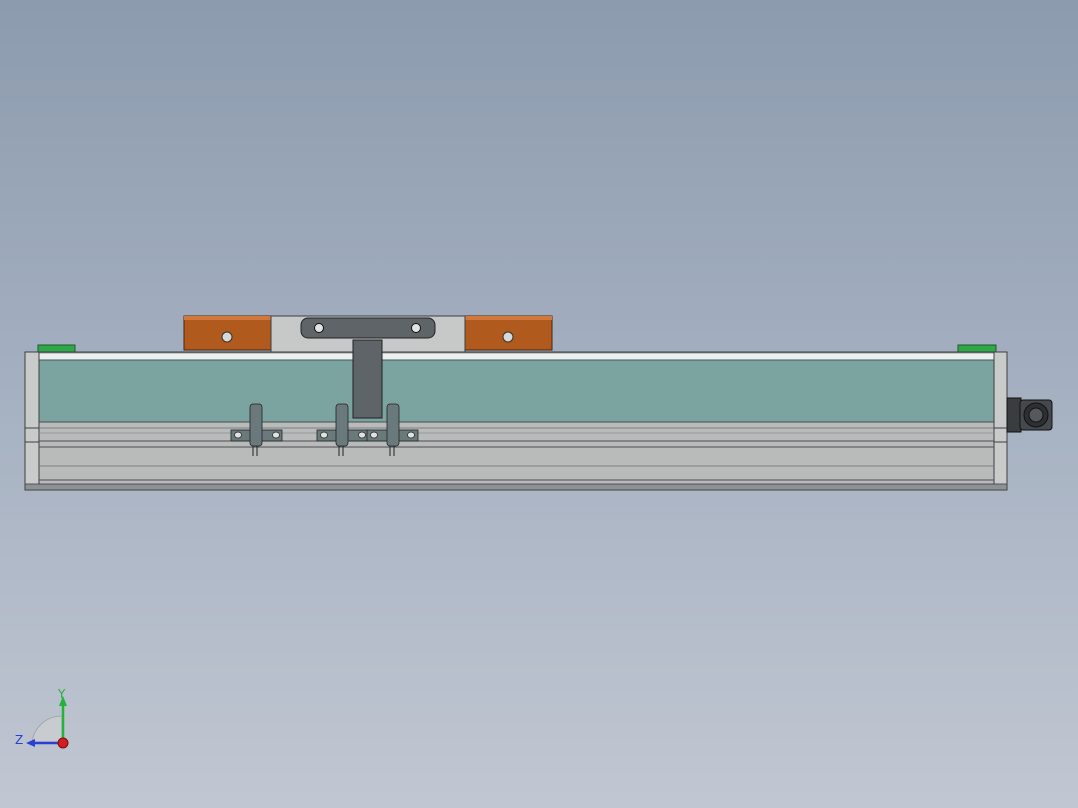 This screenshot has width=1078, height=808. Describe the element at coordinates (227, 337) in the screenshot. I see `carriage-left-hole` at that location.